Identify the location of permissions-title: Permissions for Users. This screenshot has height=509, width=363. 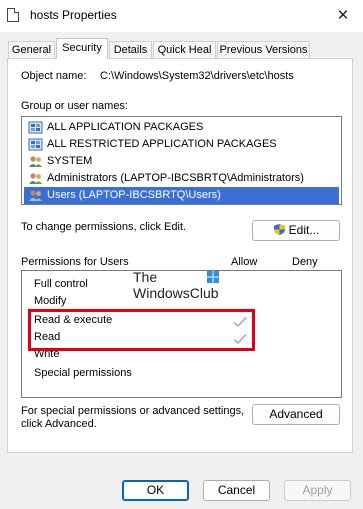
(75, 262).